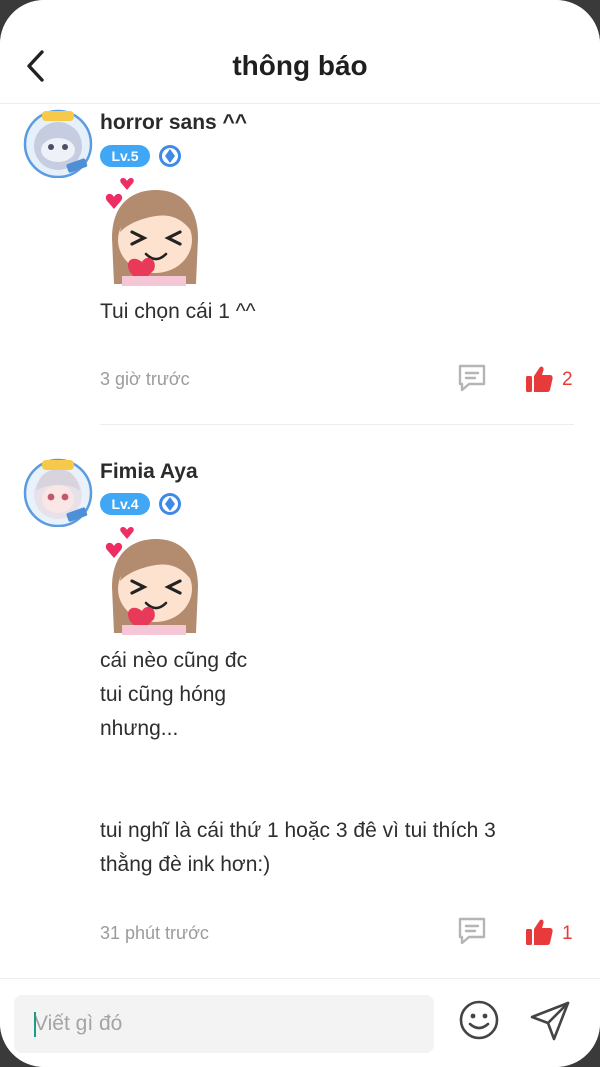 Image resolution: width=600 pixels, height=1067 pixels. What do you see at coordinates (567, 379) in the screenshot?
I see `like-count: 2` at bounding box center [567, 379].